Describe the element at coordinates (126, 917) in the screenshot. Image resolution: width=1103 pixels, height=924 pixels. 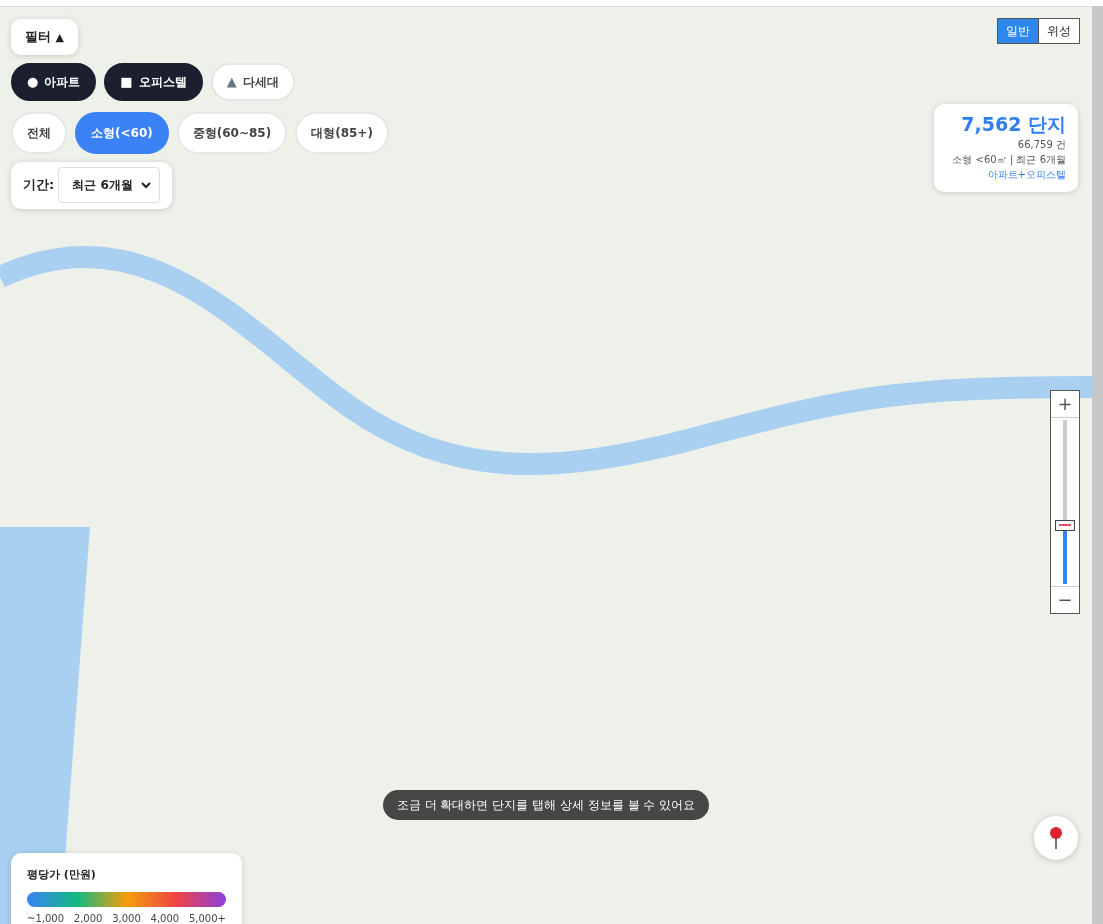
I see `scale-tick-label: 3,000` at that location.